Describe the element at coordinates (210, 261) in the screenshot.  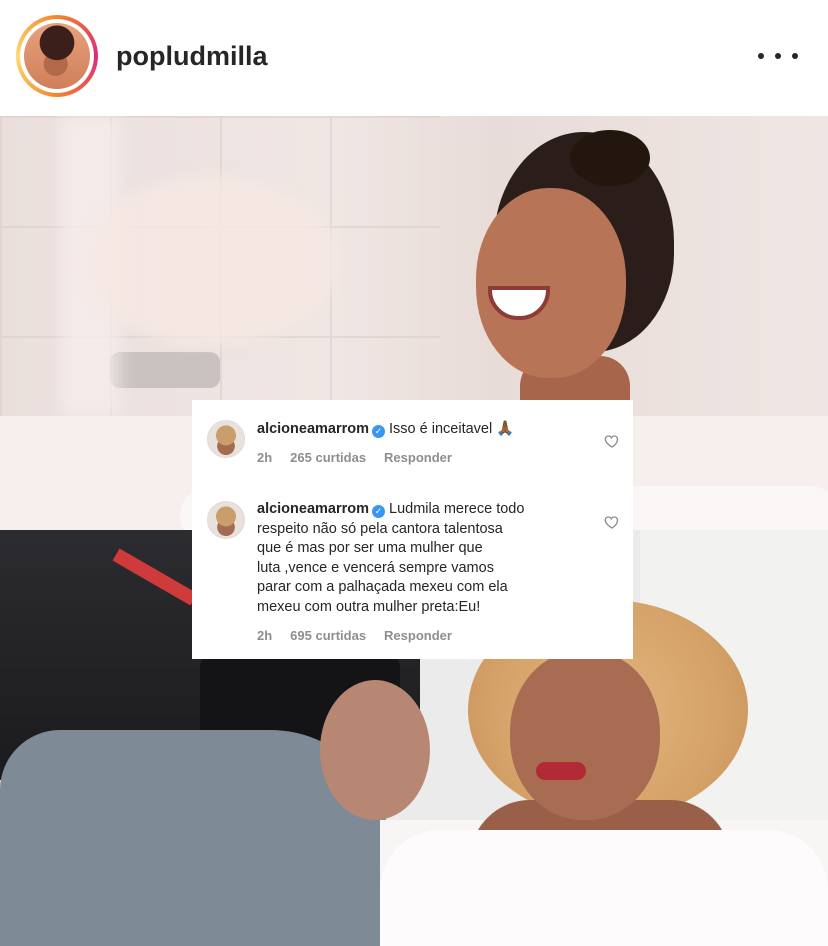
I see `blurred-hands` at that location.